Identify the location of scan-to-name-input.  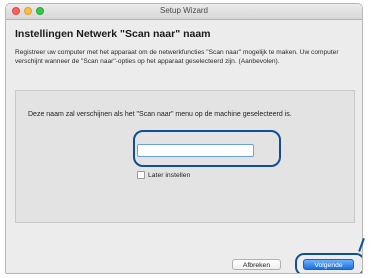
(195, 150).